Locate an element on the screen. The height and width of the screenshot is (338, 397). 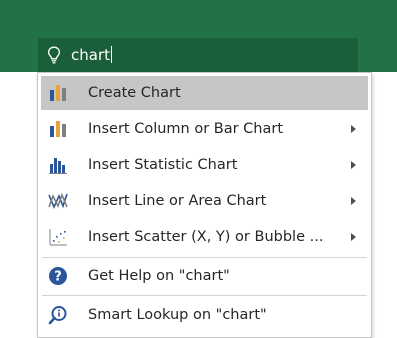
search-query-text: chart is located at coordinates (91, 55).